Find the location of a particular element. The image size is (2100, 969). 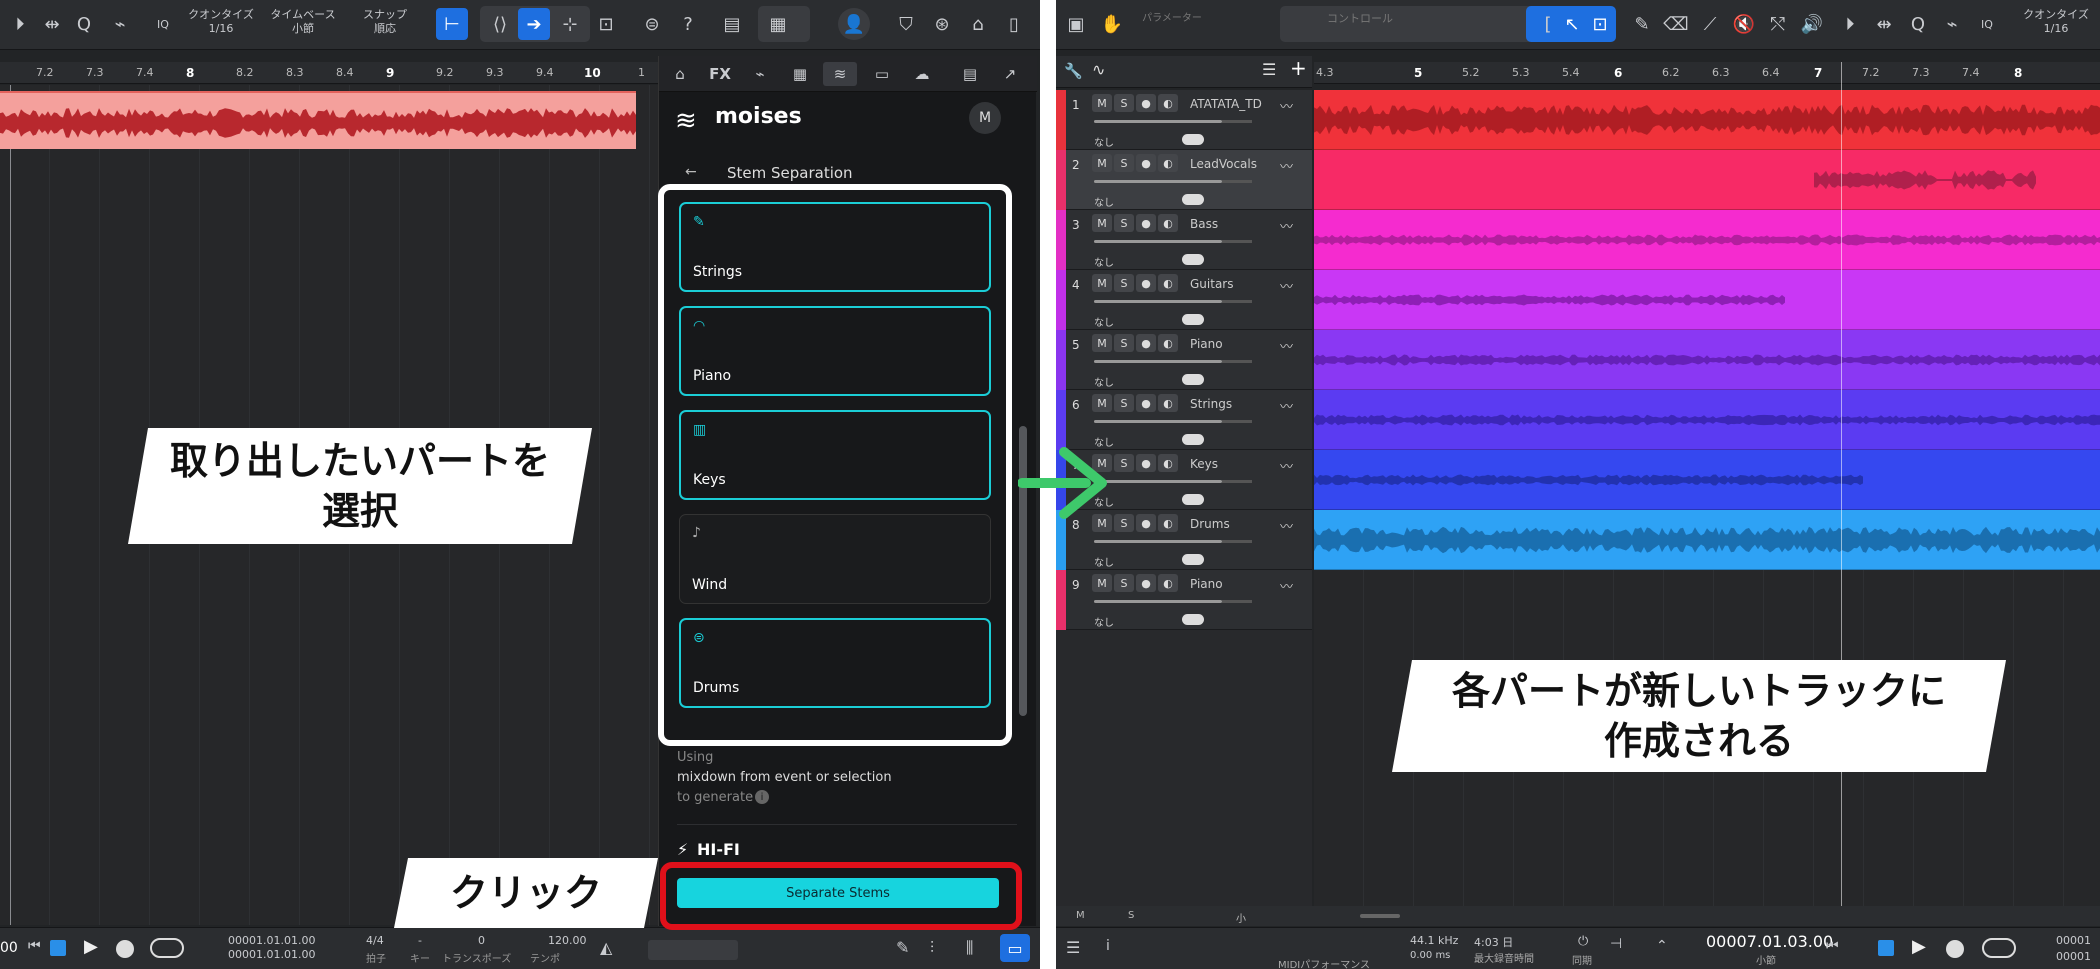

track-name: Piano is located at coordinates (1206, 584).